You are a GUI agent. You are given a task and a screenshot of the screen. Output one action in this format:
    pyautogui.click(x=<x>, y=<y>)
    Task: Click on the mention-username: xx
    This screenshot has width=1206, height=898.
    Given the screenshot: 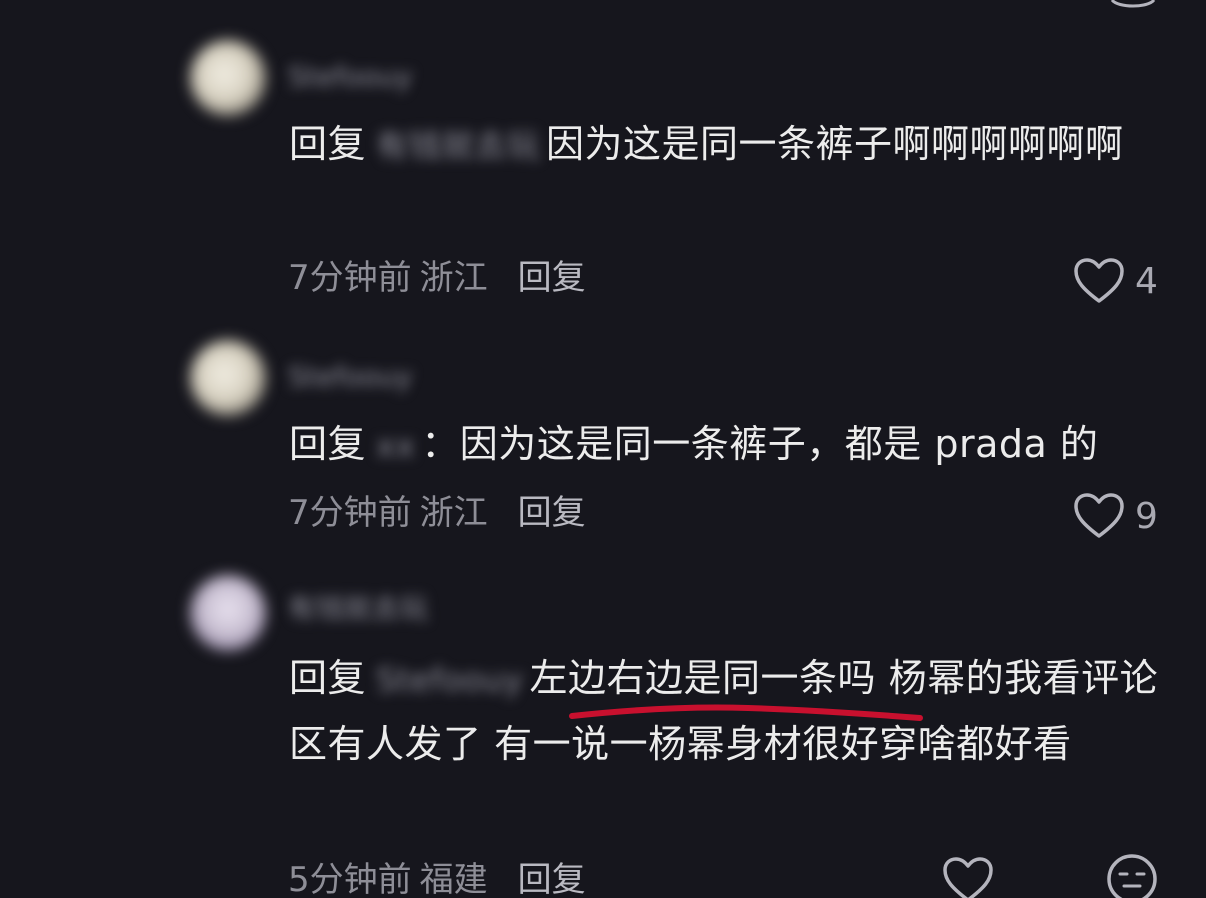 What is the action you would take?
    pyautogui.click(x=395, y=446)
    